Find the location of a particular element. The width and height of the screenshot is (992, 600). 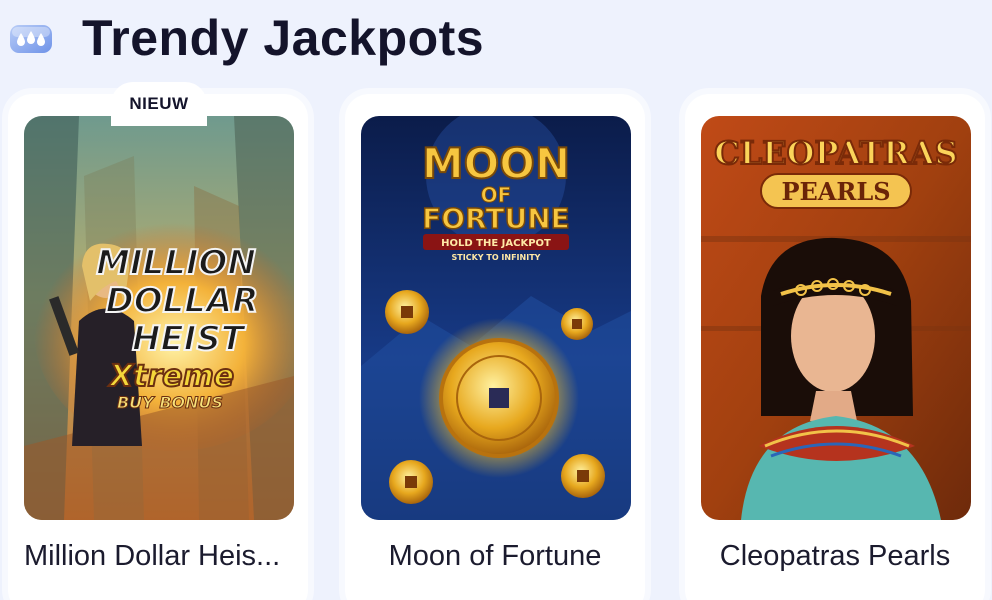

art-line5: STICKY TO INFINITY is located at coordinates (496, 257).